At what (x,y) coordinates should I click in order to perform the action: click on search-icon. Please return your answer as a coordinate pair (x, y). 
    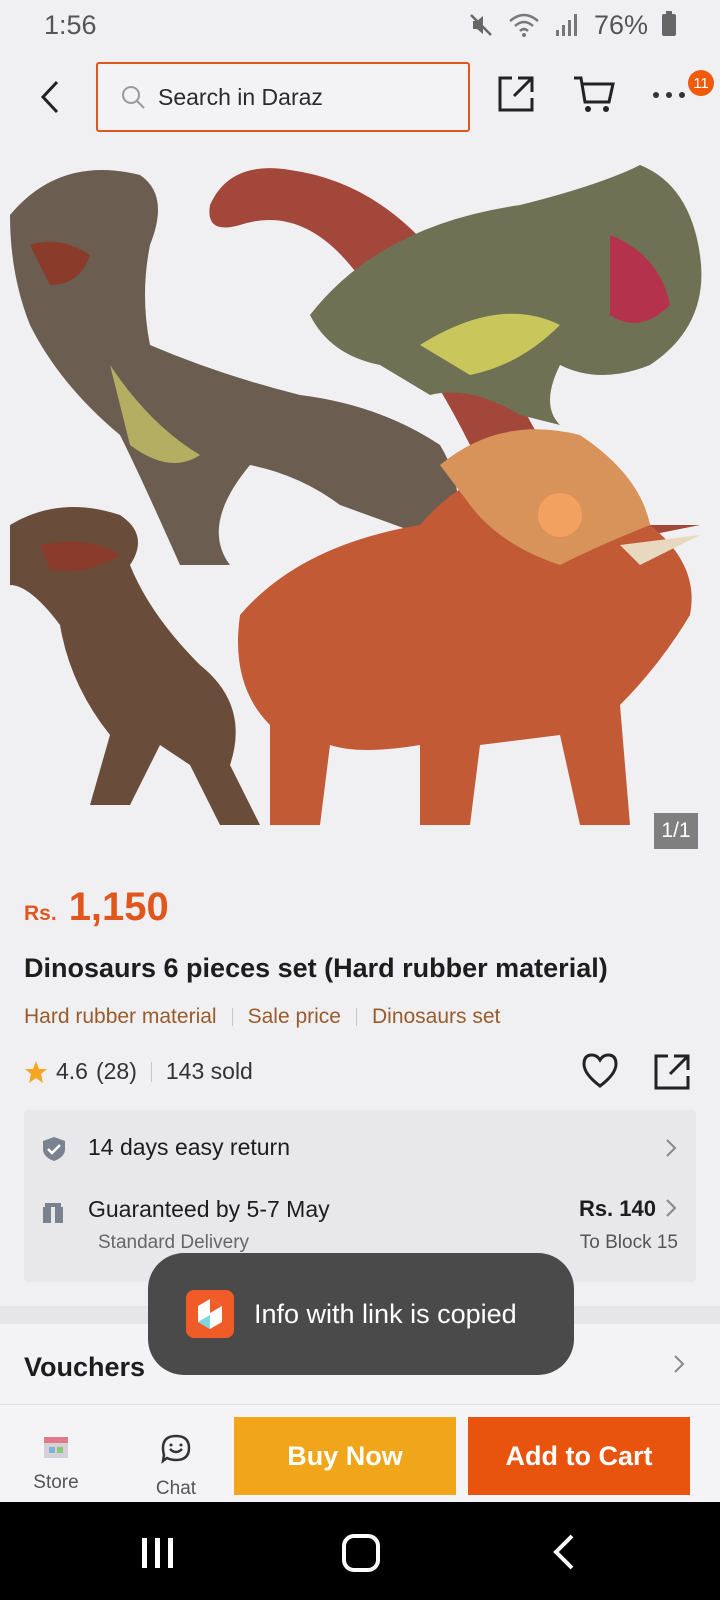
    Looking at the image, I should click on (133, 97).